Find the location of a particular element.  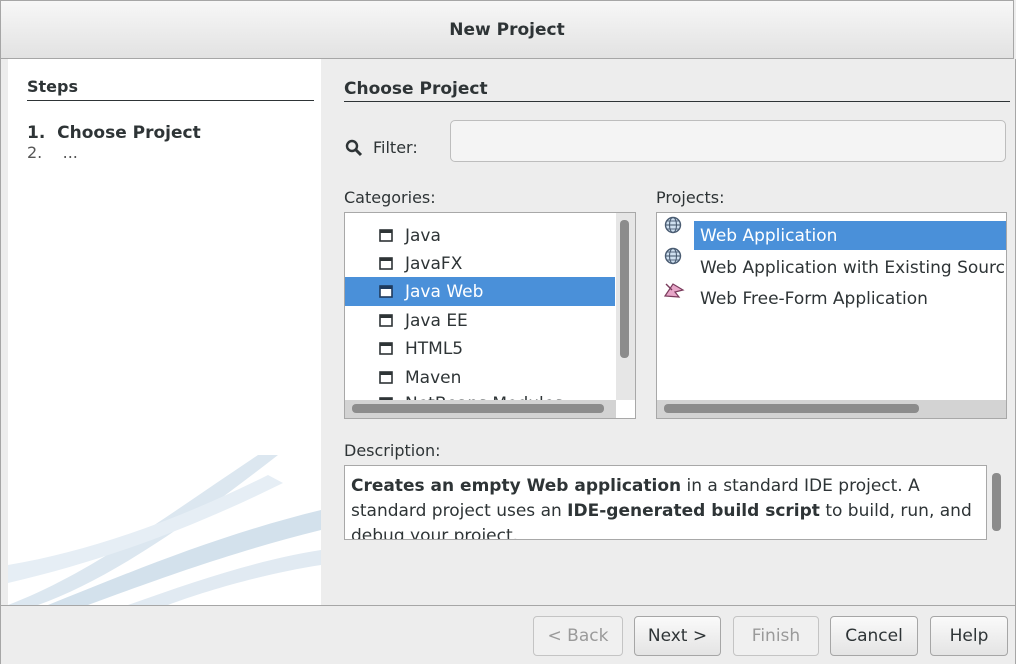

step-1-number: 1. is located at coordinates (36, 133).